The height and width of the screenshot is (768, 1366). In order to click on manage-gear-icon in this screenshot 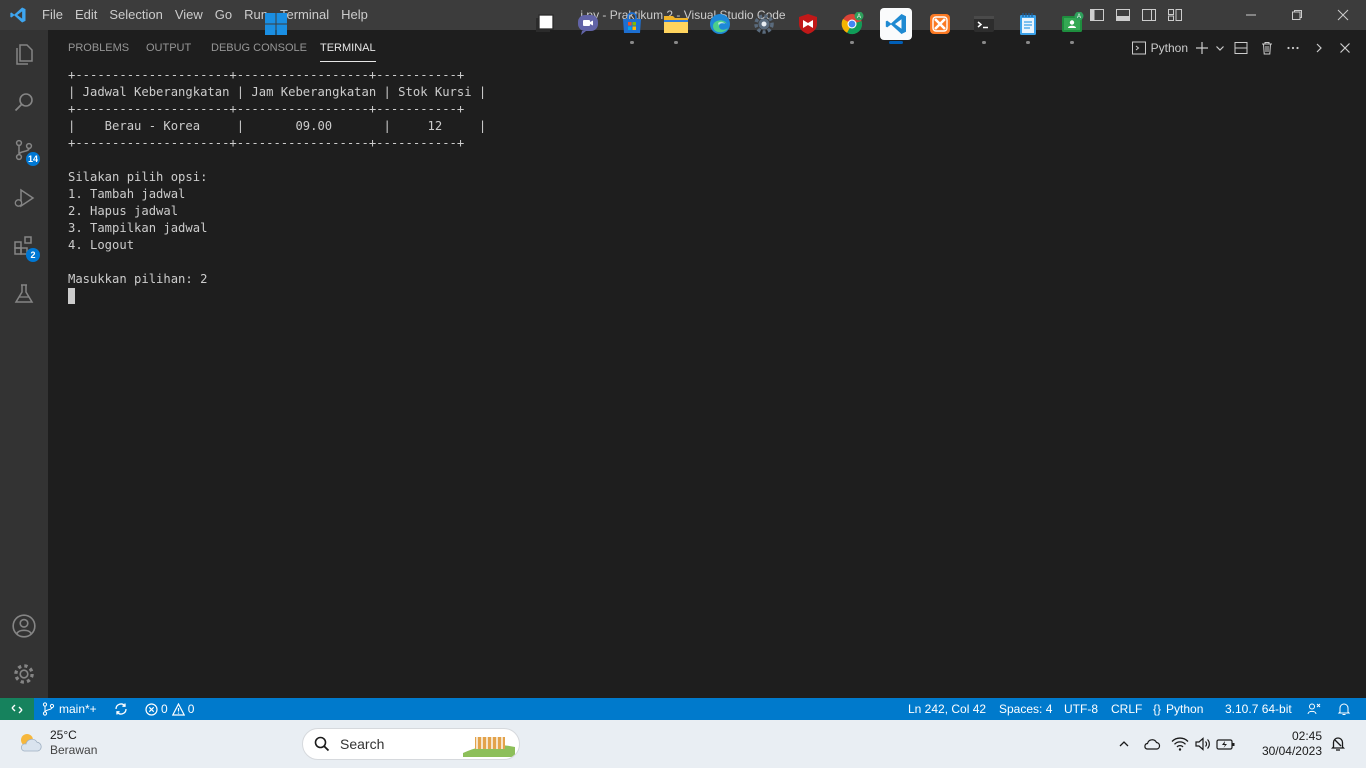, I will do `click(24, 674)`.